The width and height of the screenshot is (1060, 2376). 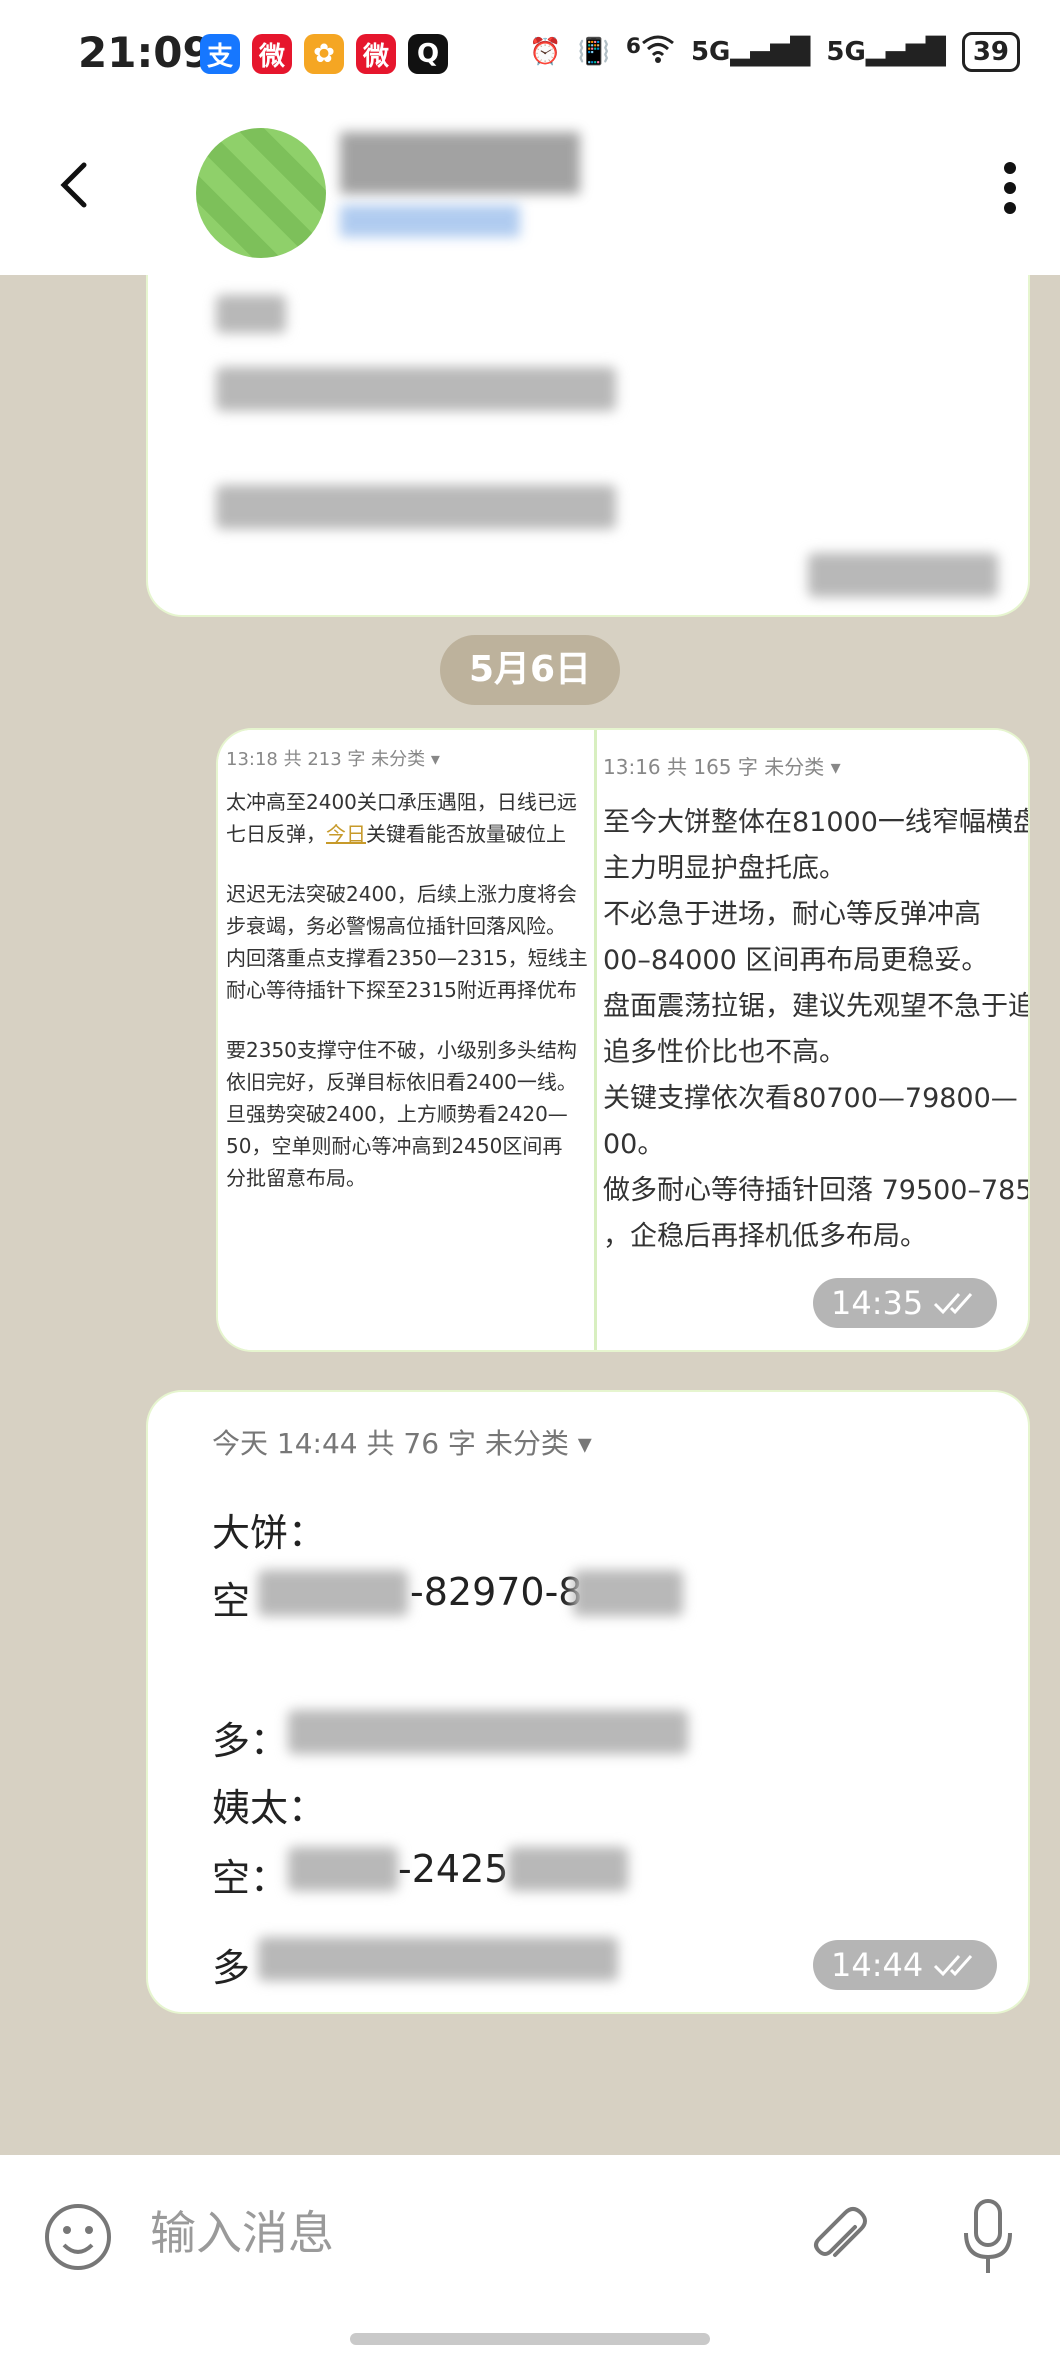 What do you see at coordinates (401, 1082) in the screenshot?
I see `note-line: 依旧完好，反弹目标依旧看2400一线。` at bounding box center [401, 1082].